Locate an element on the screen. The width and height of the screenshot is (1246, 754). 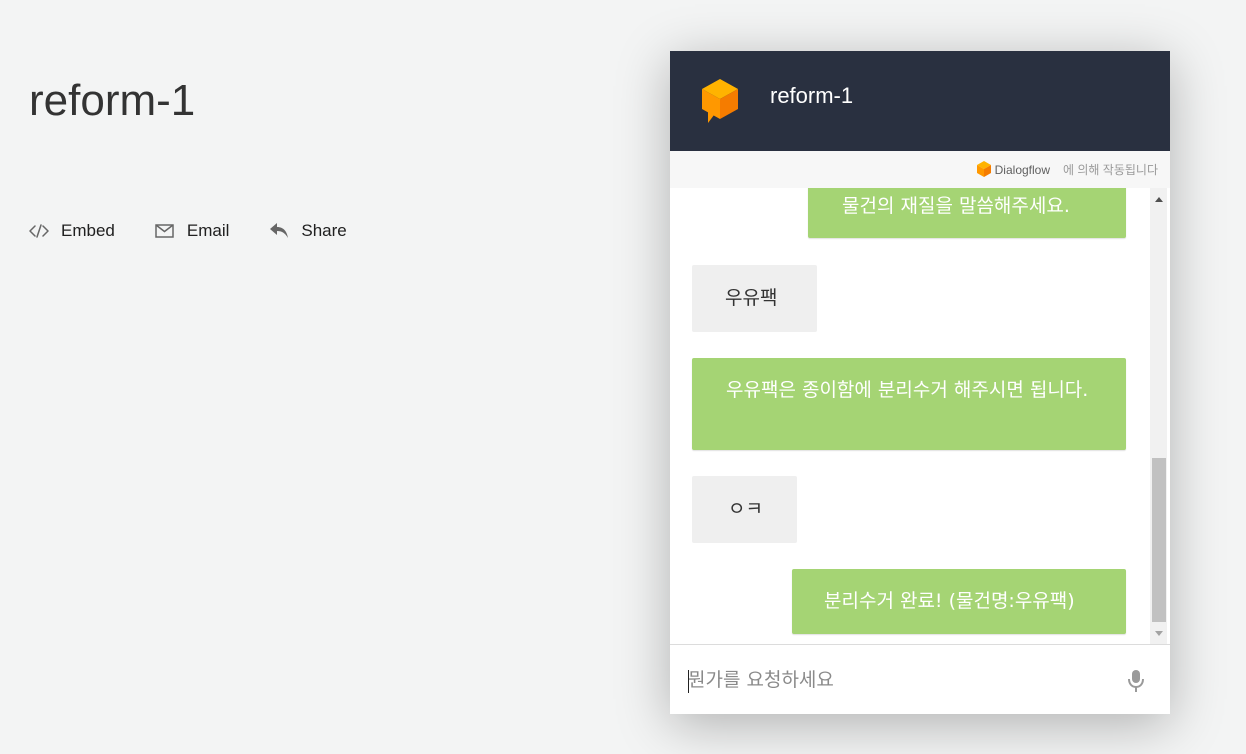
chat-input-bar is located at coordinates (920, 679).